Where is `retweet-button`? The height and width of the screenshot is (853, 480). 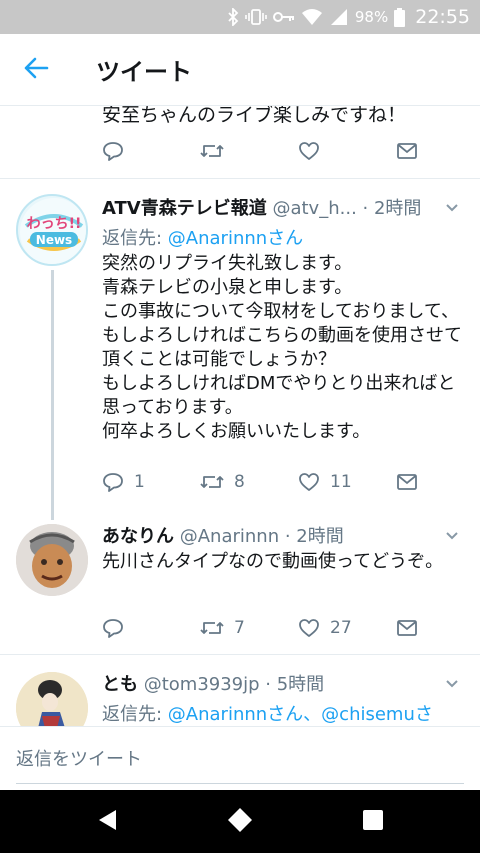 retweet-button is located at coordinates (212, 151).